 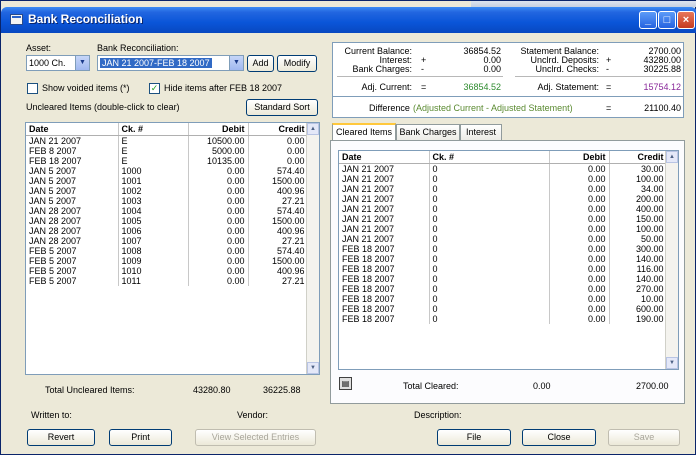 I want to click on table-cell: 1002, so click(x=153, y=190).